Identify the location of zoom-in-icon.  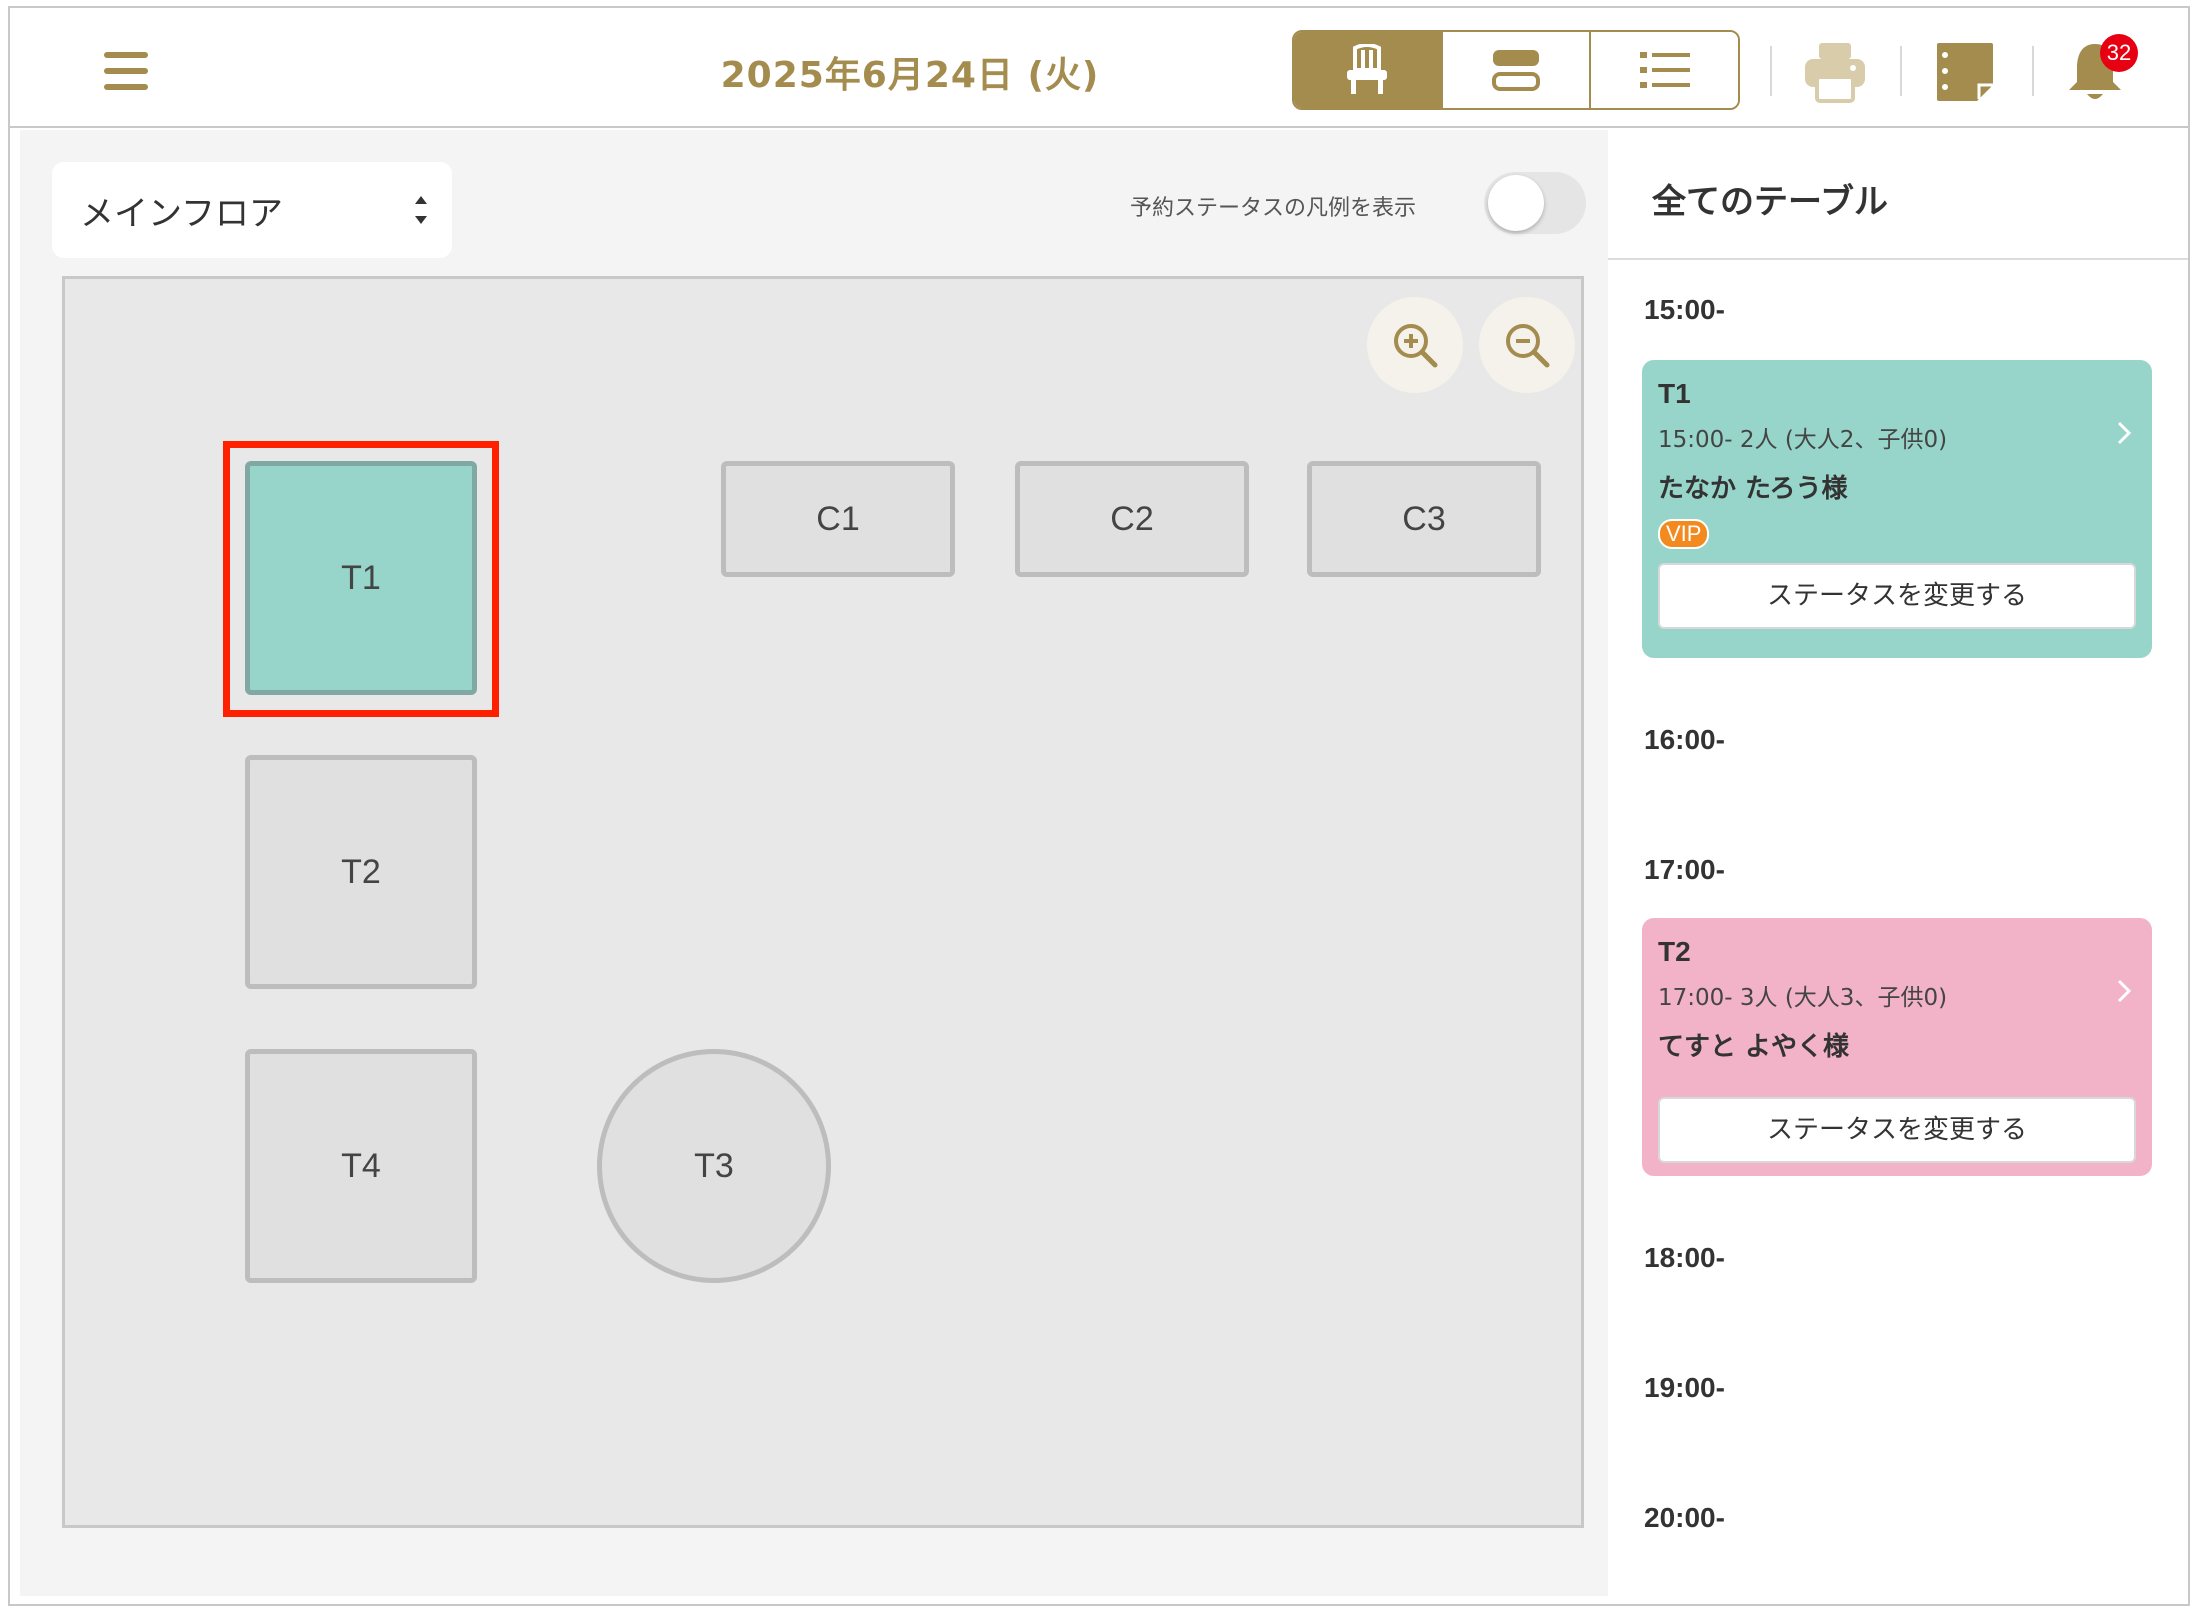
(1416, 346).